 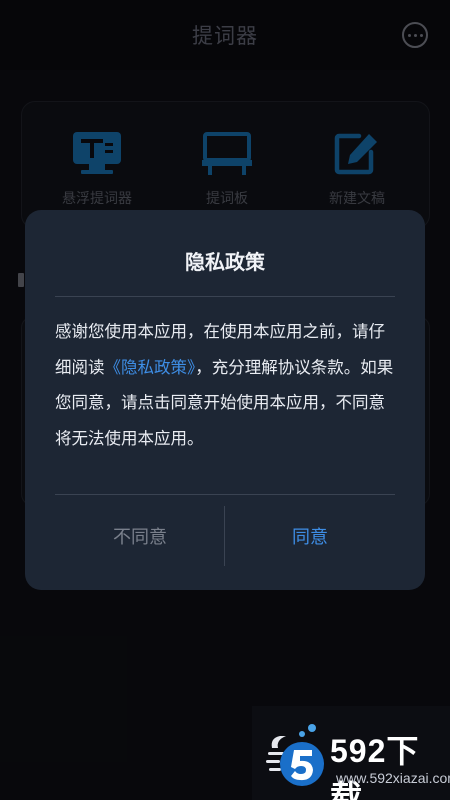 What do you see at coordinates (140, 536) in the screenshot?
I see `disagree-button: 不同意` at bounding box center [140, 536].